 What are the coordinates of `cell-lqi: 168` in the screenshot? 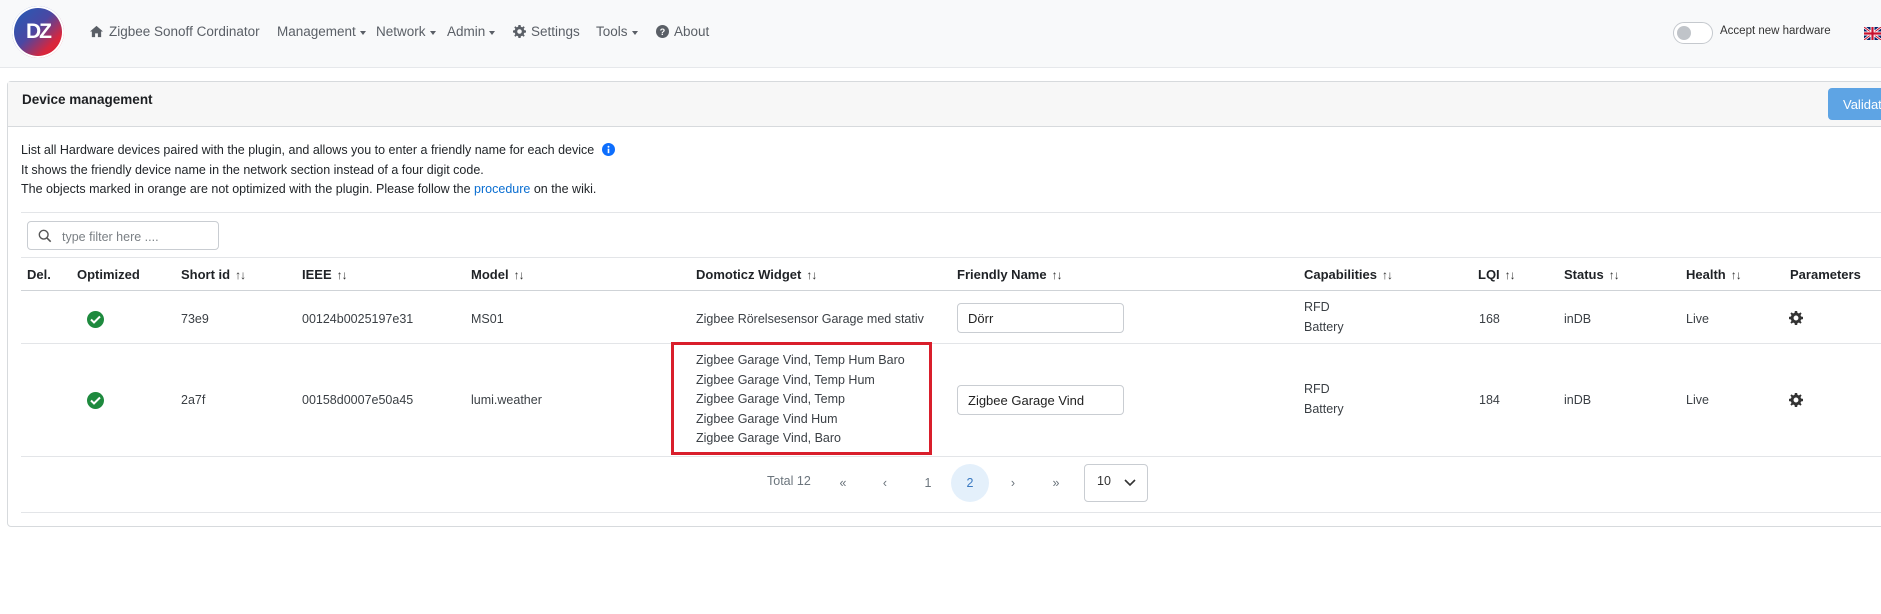 It's located at (1489, 319).